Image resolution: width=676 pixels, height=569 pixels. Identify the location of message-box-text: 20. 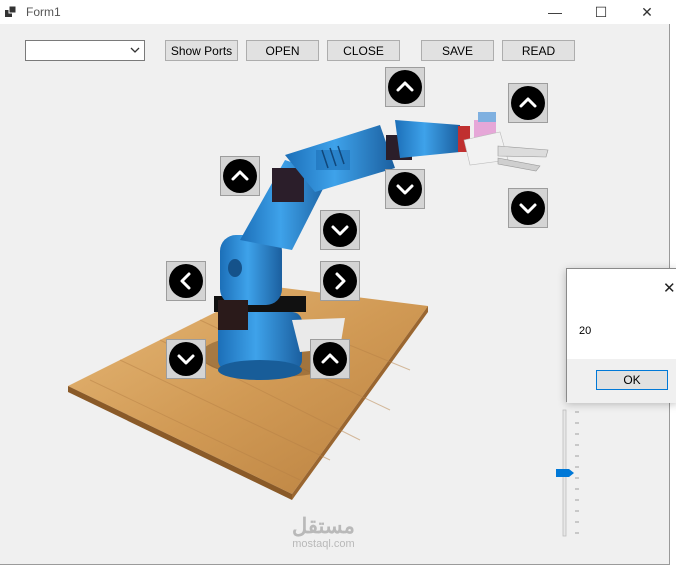
(585, 331).